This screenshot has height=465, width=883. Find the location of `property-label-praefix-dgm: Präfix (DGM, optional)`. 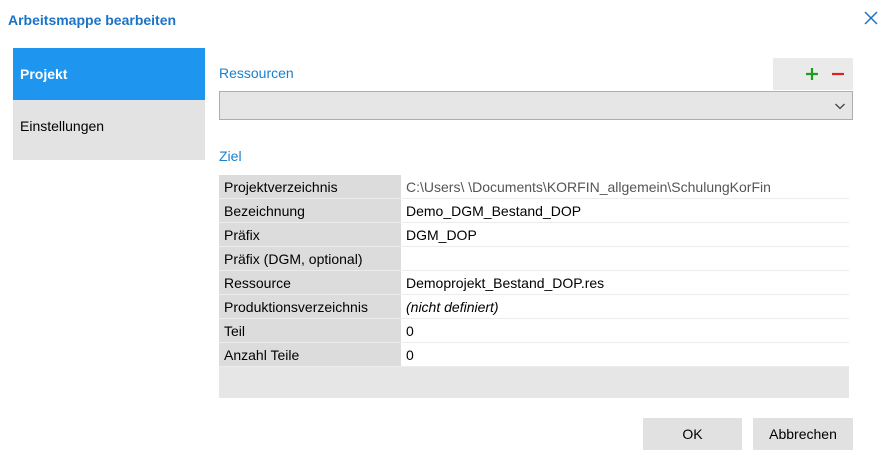

property-label-praefix-dgm: Präfix (DGM, optional) is located at coordinates (310, 259).